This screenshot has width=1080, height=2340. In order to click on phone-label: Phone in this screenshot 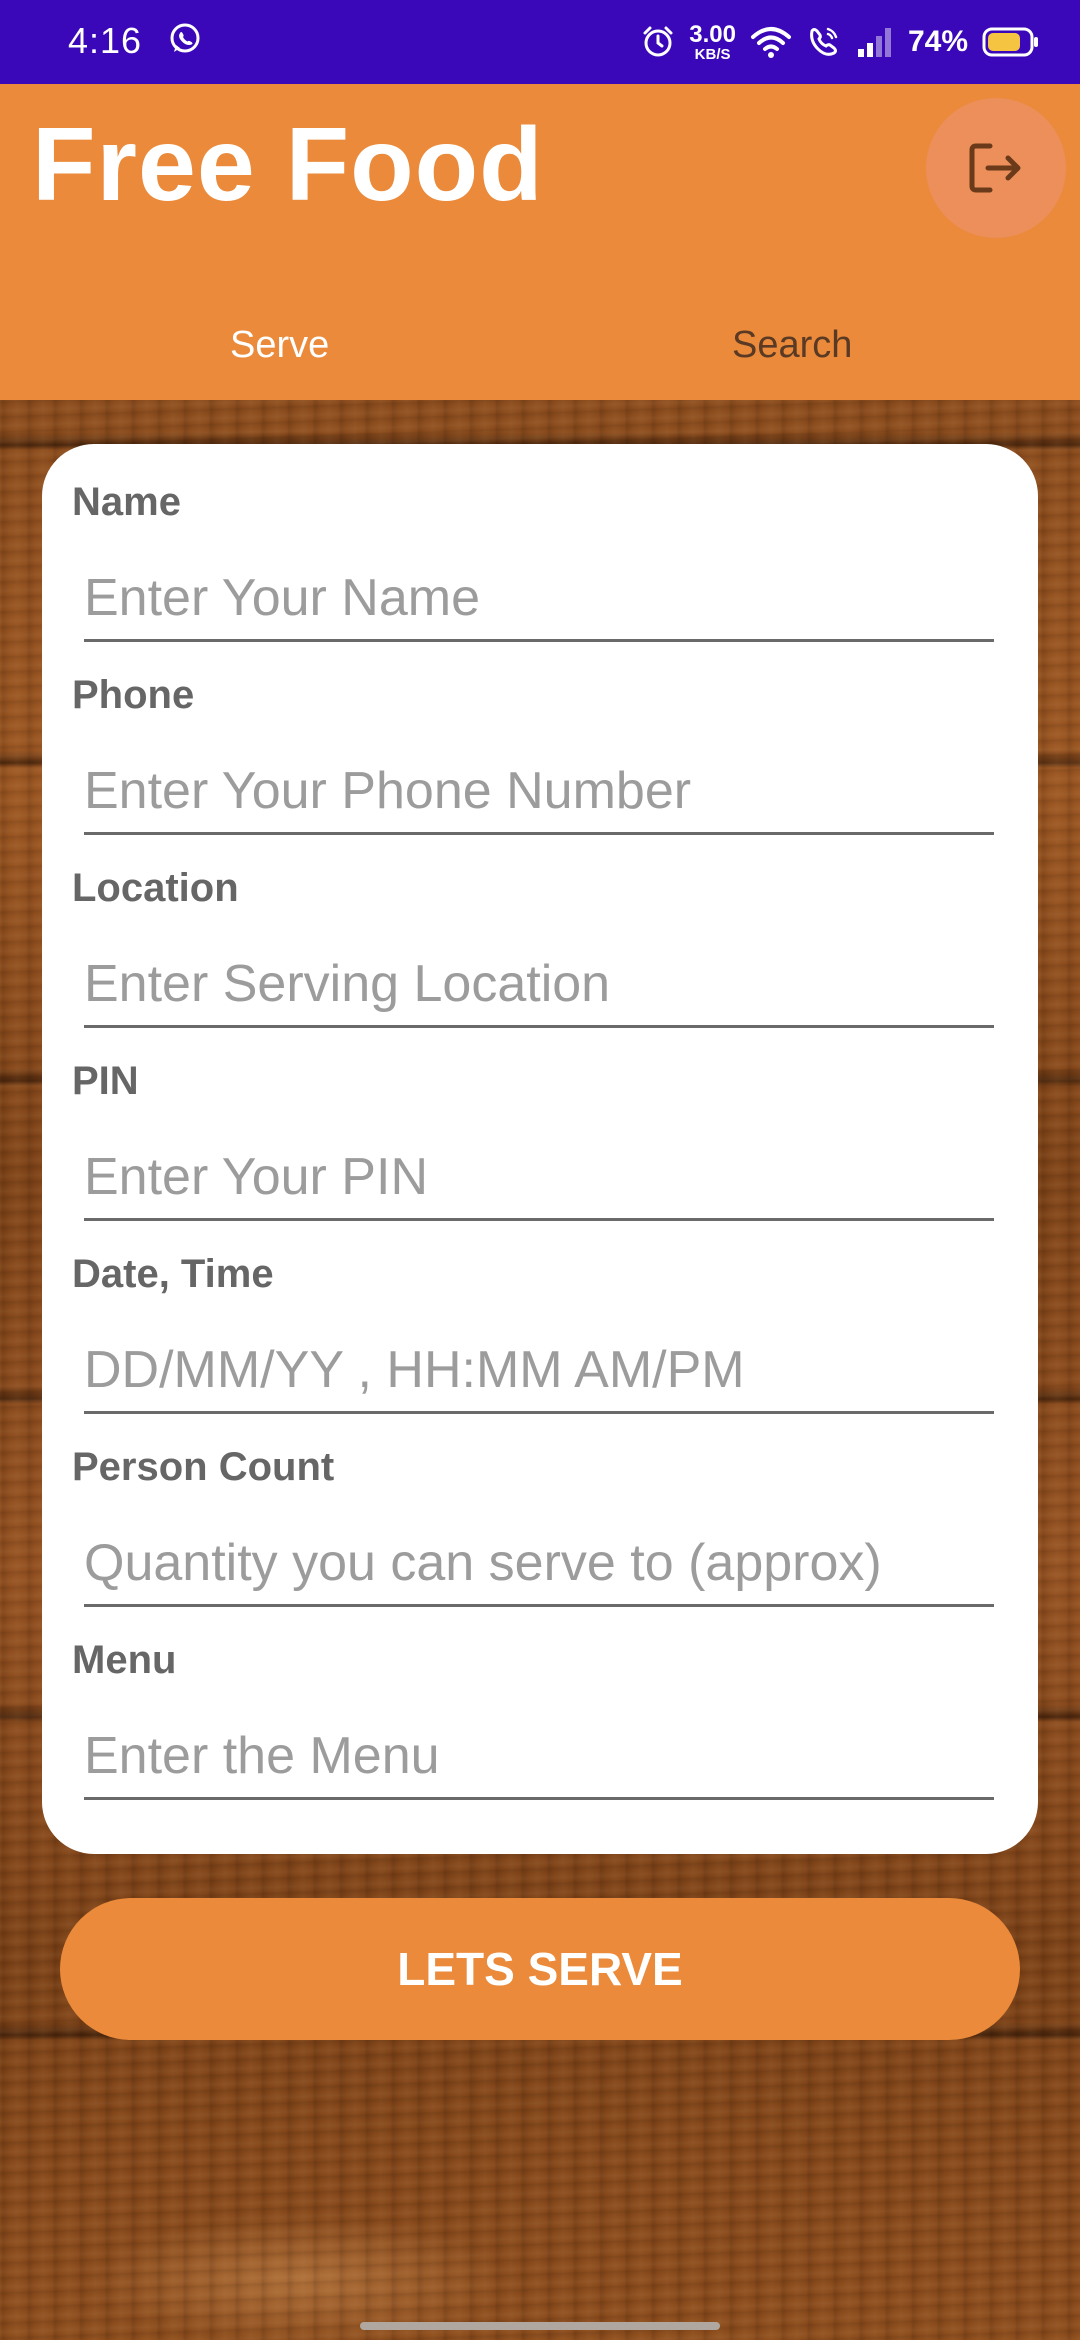, I will do `click(133, 695)`.